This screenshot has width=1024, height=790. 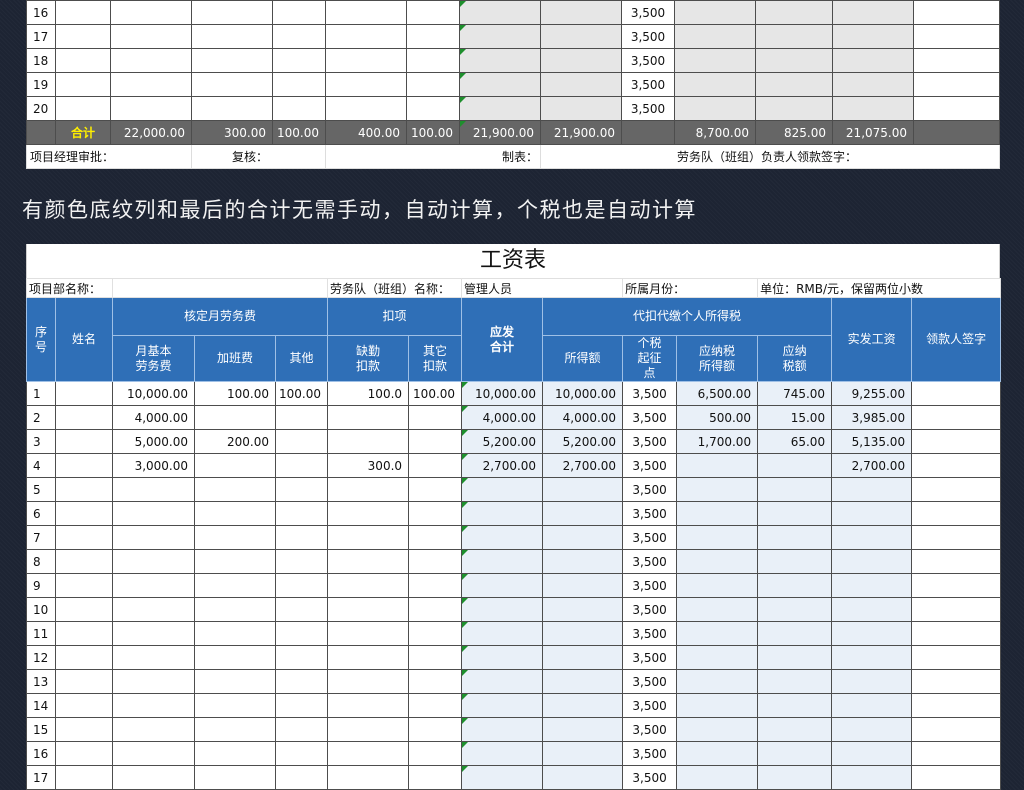 I want to click on total-absence: 400.00, so click(x=366, y=132).